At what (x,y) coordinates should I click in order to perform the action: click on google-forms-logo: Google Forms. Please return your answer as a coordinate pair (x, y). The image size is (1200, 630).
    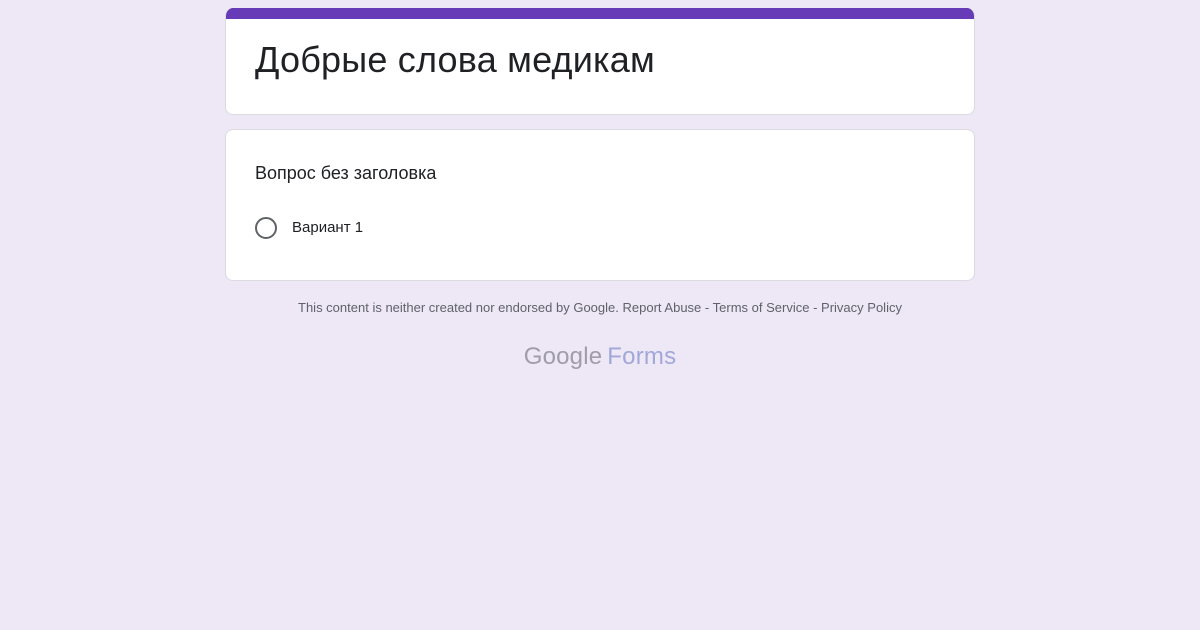
    Looking at the image, I should click on (600, 357).